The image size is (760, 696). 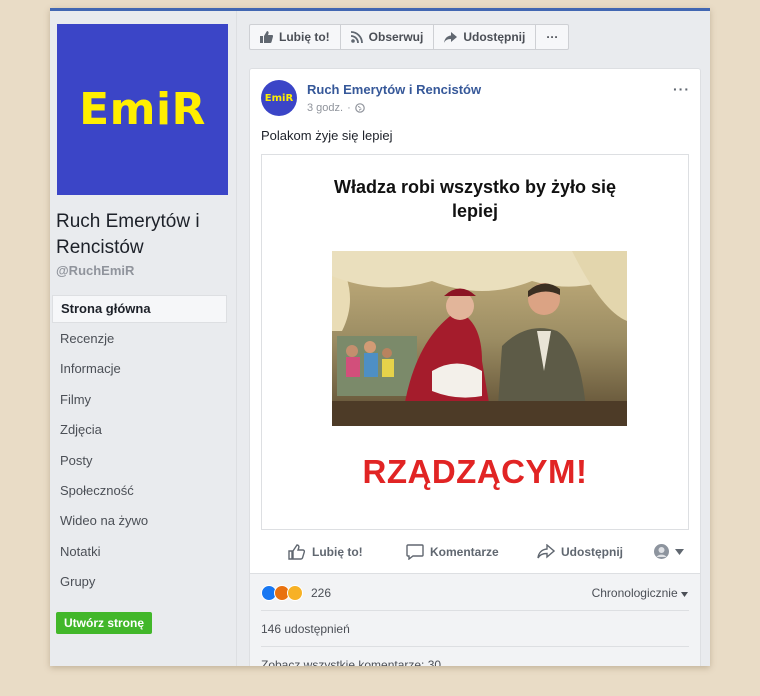 What do you see at coordinates (494, 37) in the screenshot?
I see `share-page-label: Udostępnij` at bounding box center [494, 37].